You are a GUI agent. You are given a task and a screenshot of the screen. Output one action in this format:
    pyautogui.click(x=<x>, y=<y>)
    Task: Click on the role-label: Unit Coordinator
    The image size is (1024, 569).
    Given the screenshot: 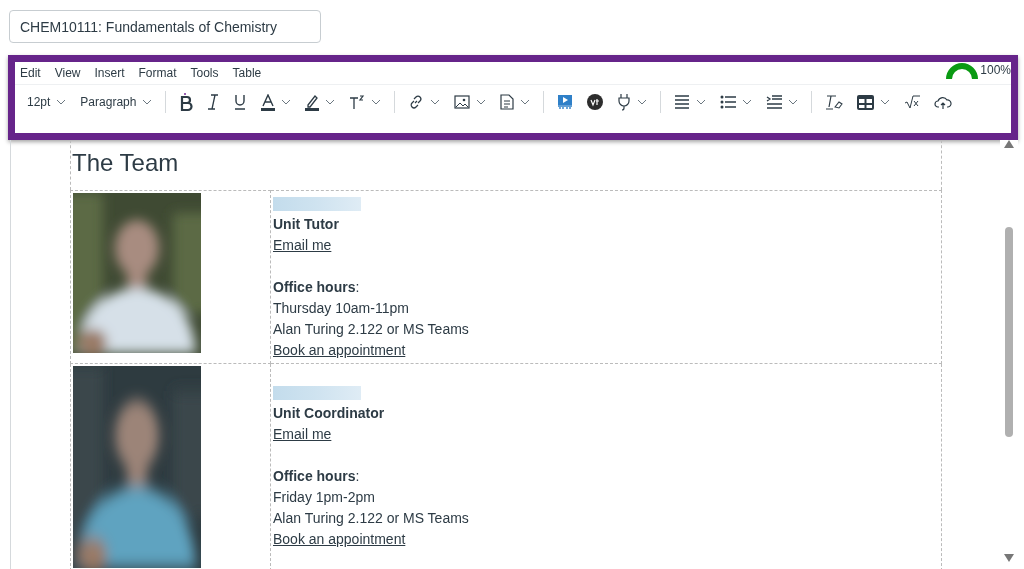 What is the action you would take?
    pyautogui.click(x=329, y=413)
    